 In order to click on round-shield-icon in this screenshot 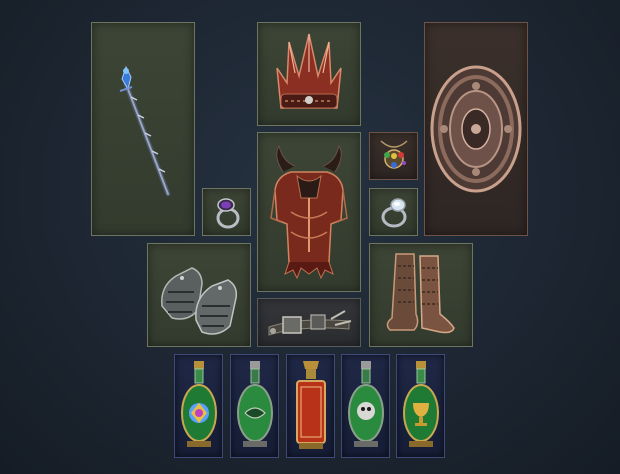, I will do `click(476, 129)`.